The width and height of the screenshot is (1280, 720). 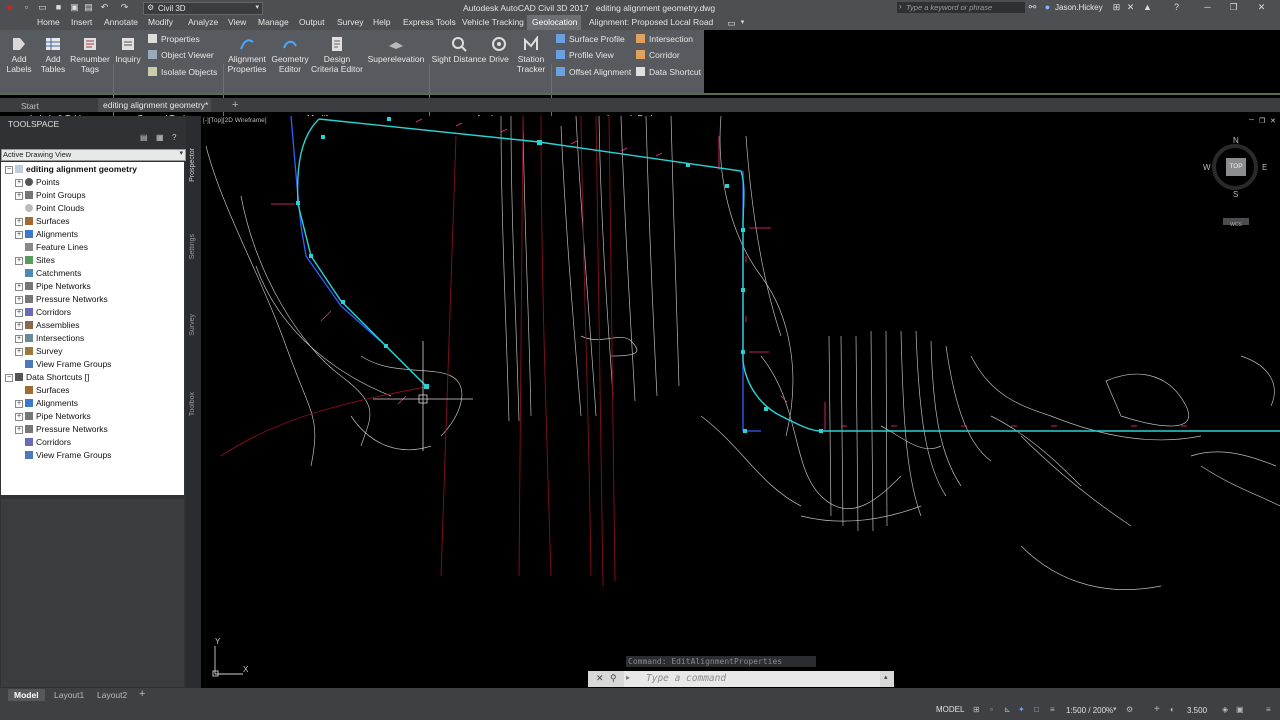 I want to click on tree-item-sites: Sites, so click(x=40, y=260).